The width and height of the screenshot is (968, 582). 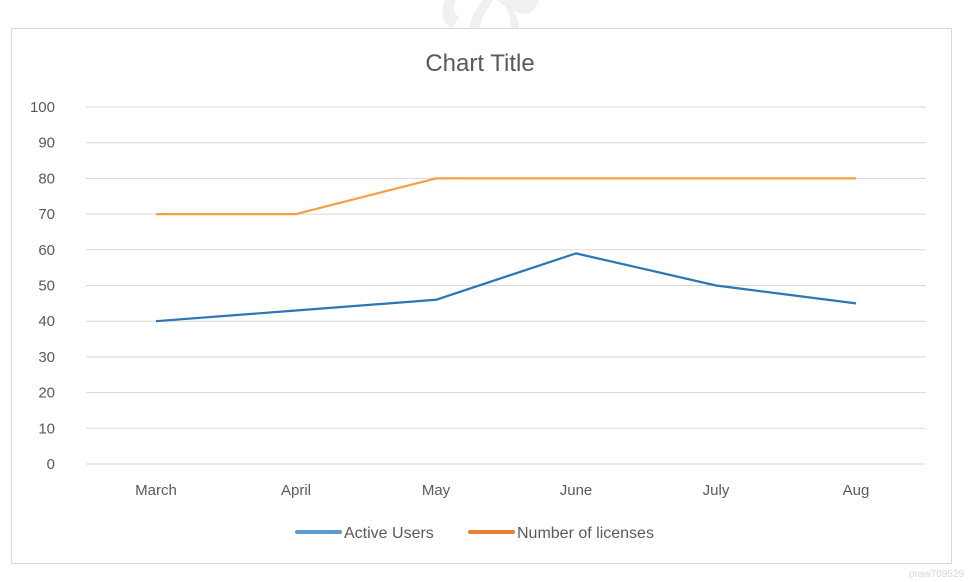 I want to click on x-tick-label: May, so click(x=436, y=490).